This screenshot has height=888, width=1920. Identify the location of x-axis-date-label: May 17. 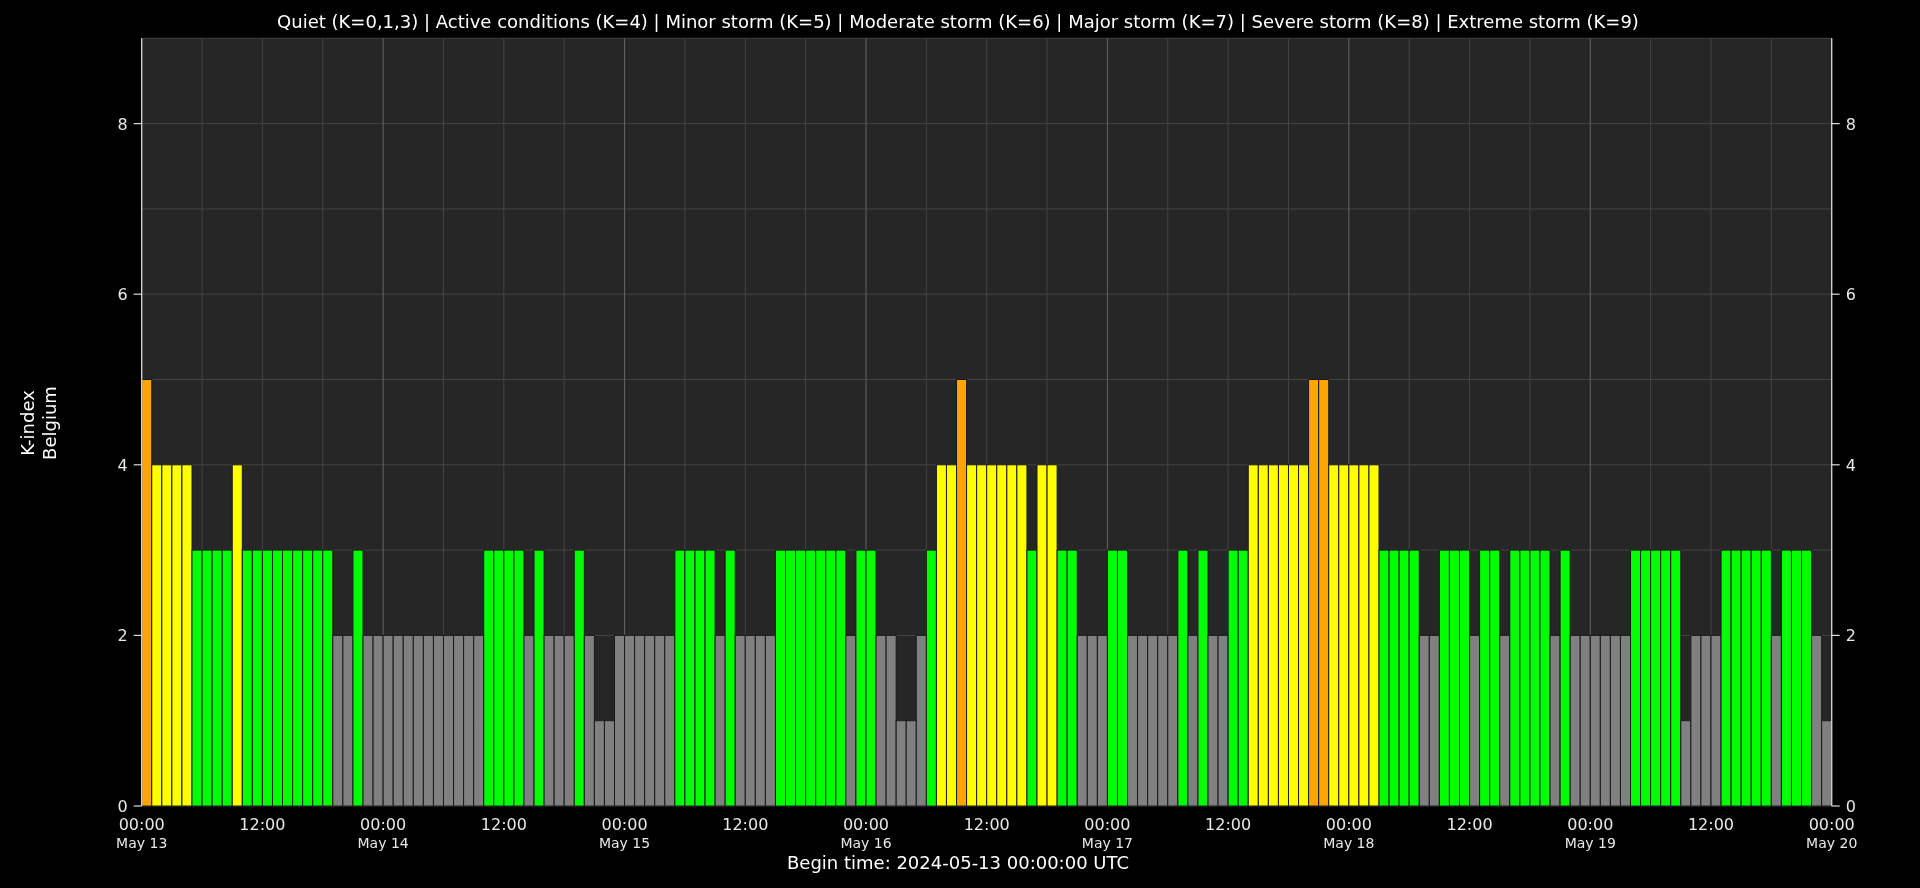
(1107, 843).